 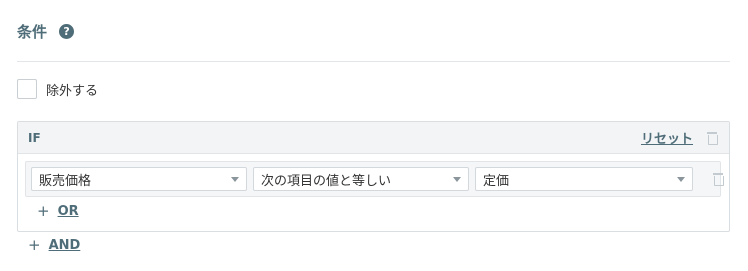 I want to click on add-and-button: + AND, so click(x=54, y=245).